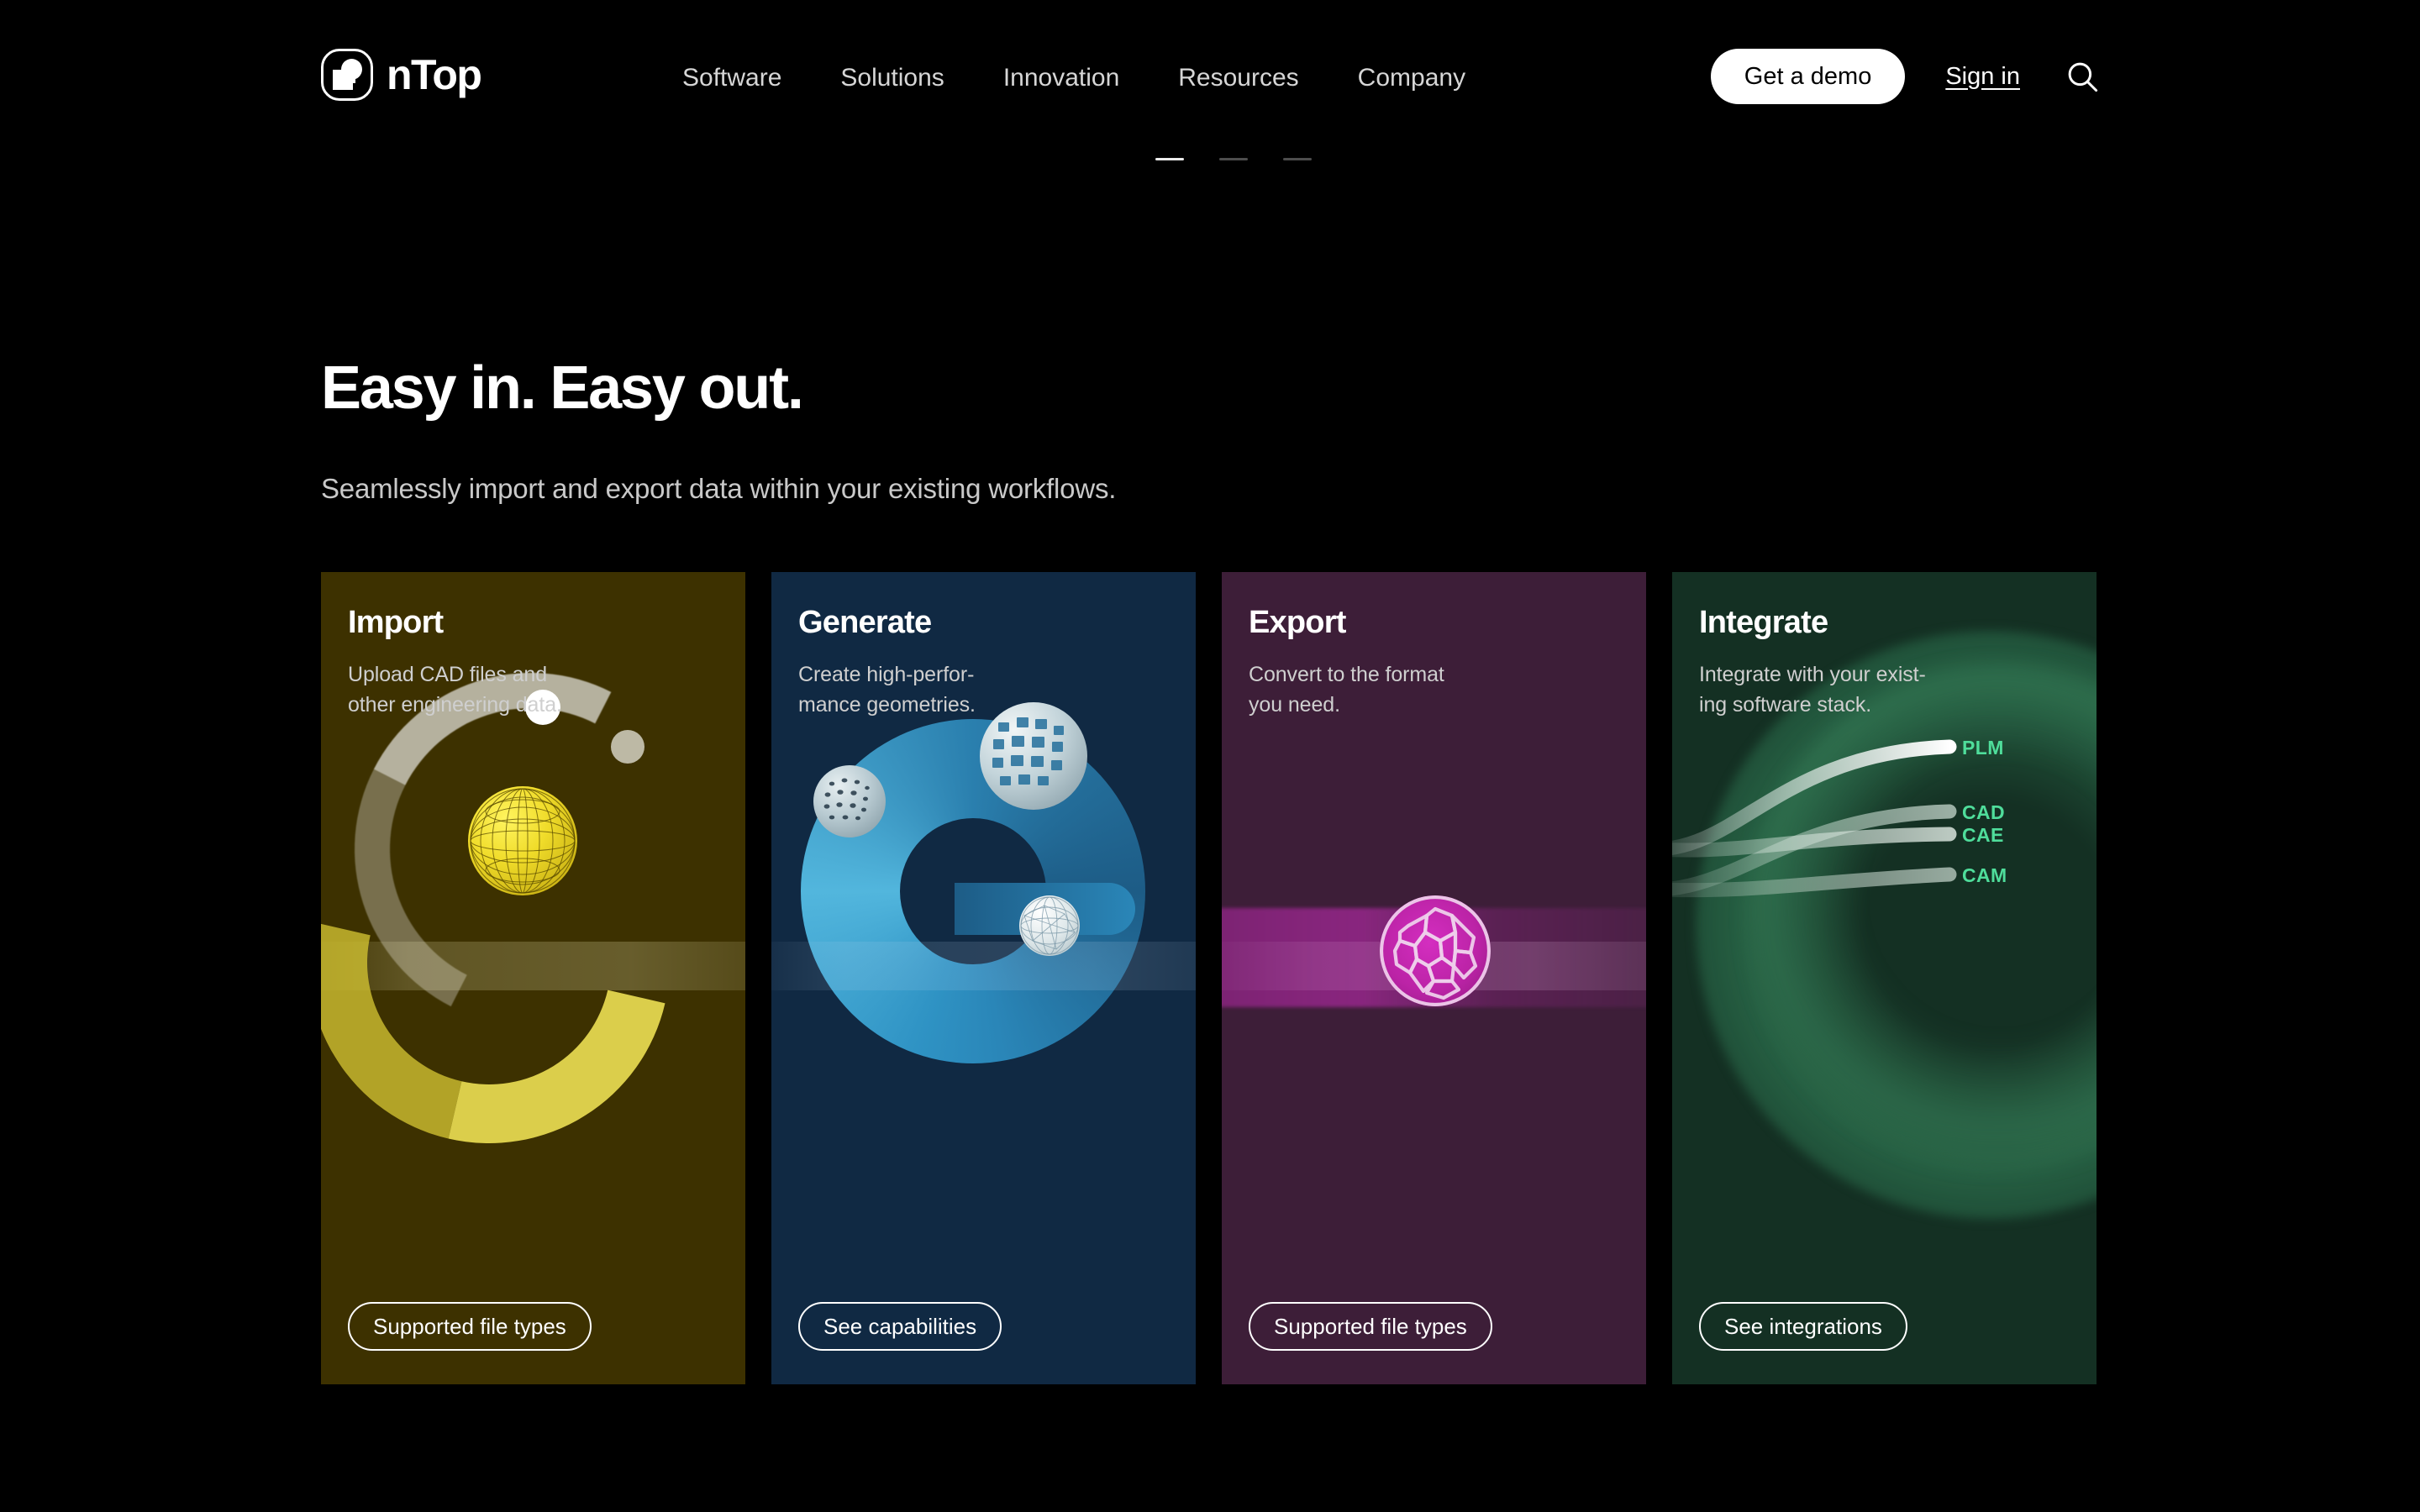  What do you see at coordinates (900, 1326) in the screenshot?
I see `see-capabilities-button: See capabilities` at bounding box center [900, 1326].